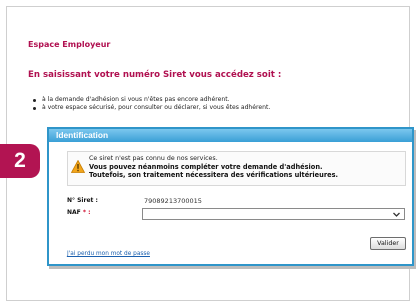  What do you see at coordinates (74, 212) in the screenshot?
I see `naf-label-text: NAF` at bounding box center [74, 212].